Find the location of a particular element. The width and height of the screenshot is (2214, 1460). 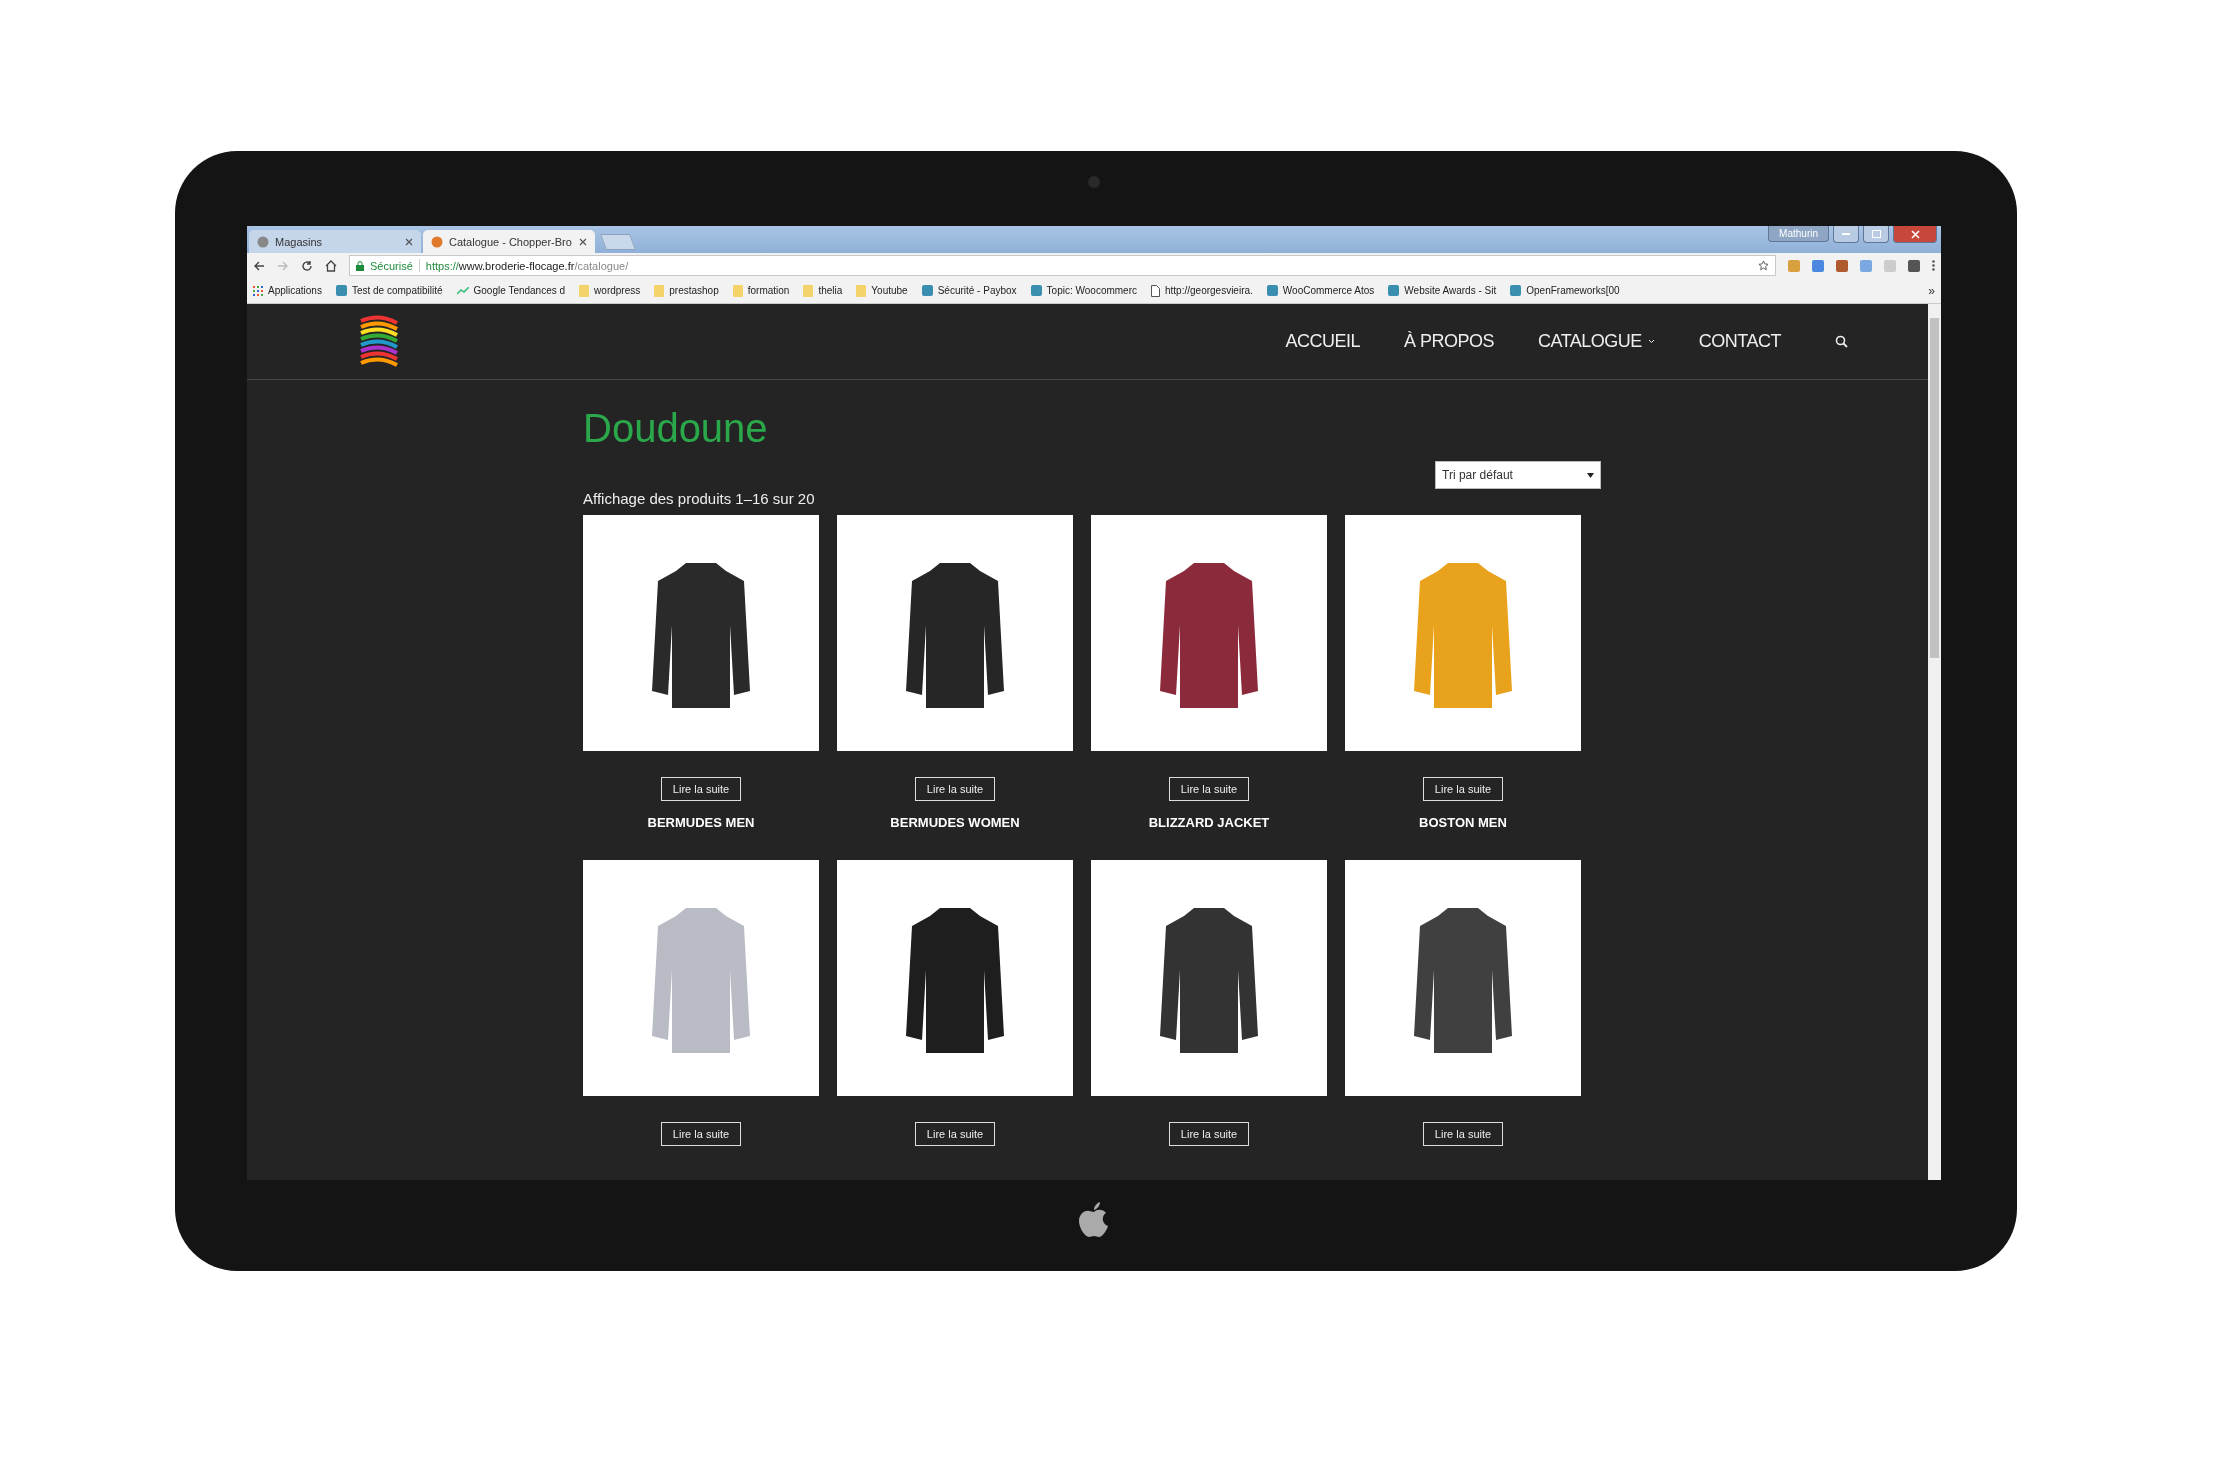

search-icon is located at coordinates (1841, 341).